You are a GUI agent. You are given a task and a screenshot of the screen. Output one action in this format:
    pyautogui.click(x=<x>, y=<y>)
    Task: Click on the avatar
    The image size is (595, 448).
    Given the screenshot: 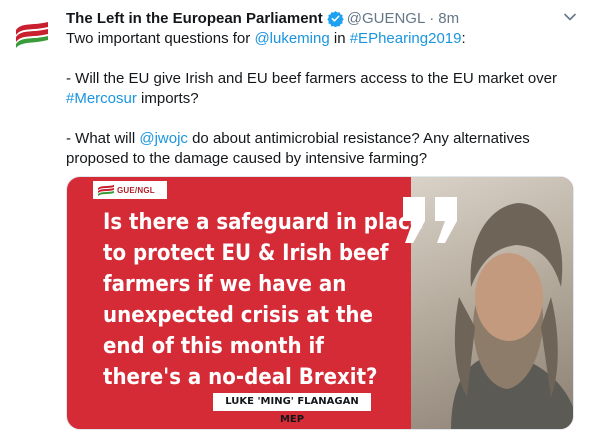 What is the action you would take?
    pyautogui.click(x=32, y=32)
    